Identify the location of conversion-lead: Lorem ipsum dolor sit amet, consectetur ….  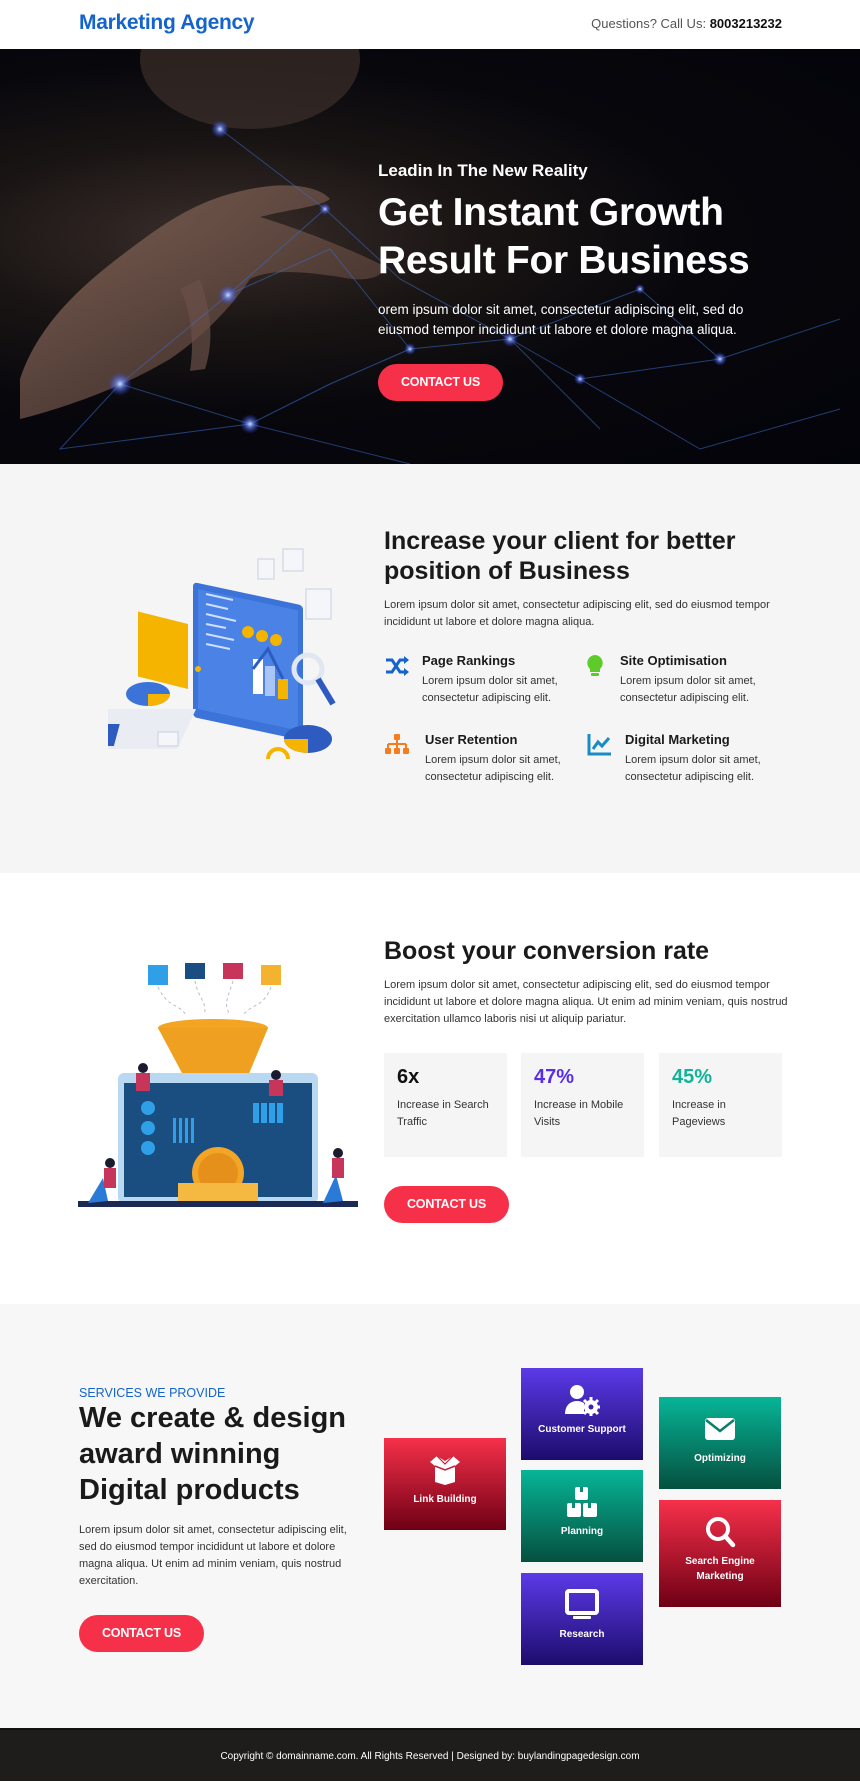
(586, 1002).